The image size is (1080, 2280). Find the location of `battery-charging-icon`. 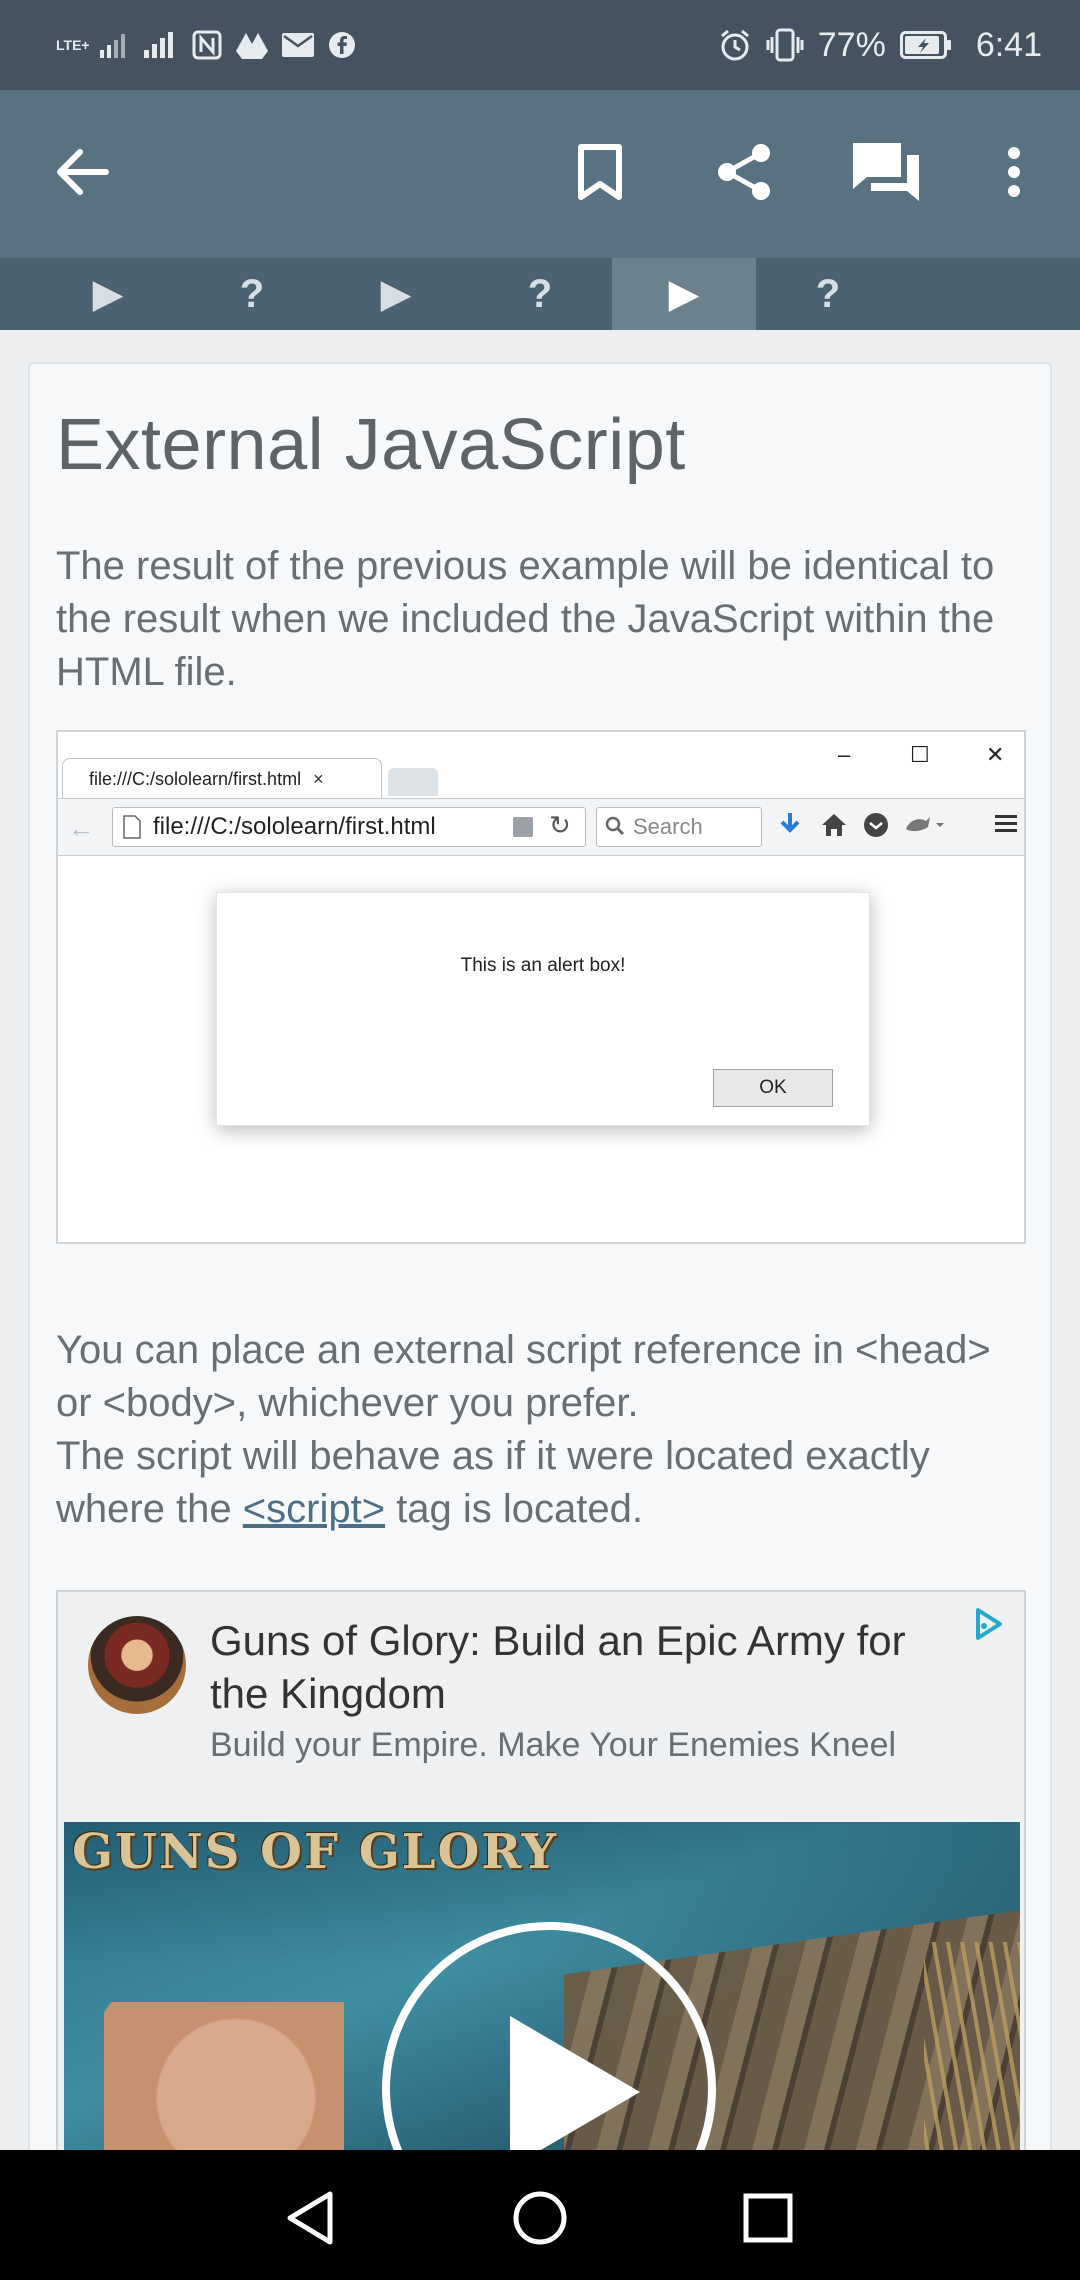

battery-charging-icon is located at coordinates (925, 45).